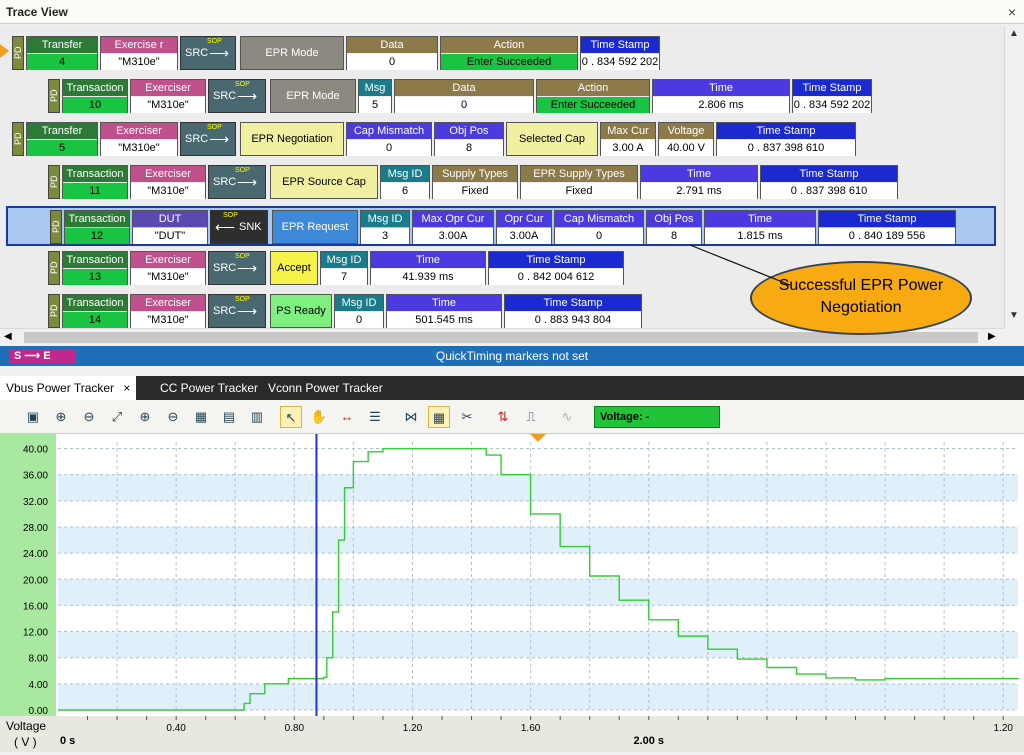  Describe the element at coordinates (37, 12) in the screenshot. I see `window-title: Trace View` at that location.